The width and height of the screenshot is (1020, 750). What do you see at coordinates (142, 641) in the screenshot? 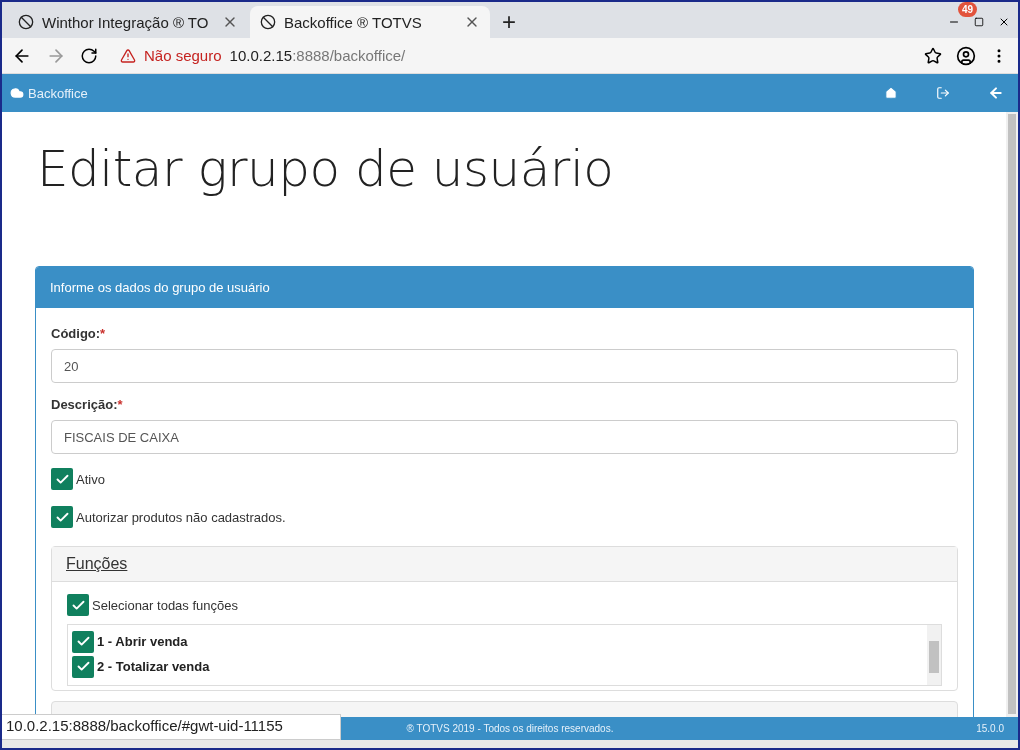
I see `function-label: 1 - Abrir venda` at bounding box center [142, 641].